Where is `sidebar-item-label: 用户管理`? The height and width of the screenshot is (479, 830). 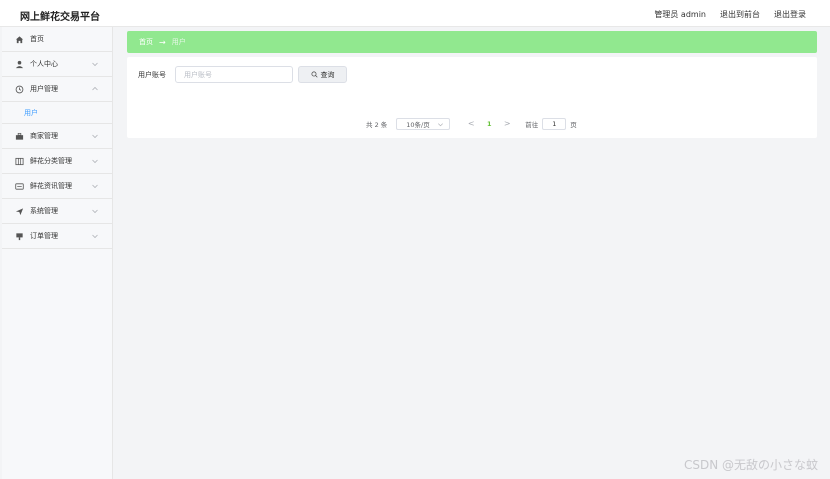 sidebar-item-label: 用户管理 is located at coordinates (44, 89).